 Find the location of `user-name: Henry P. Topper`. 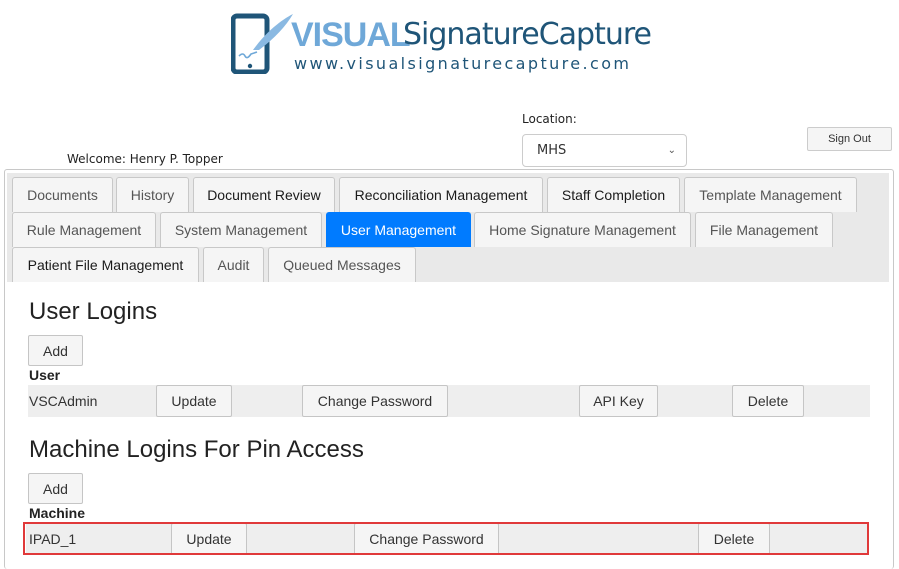

user-name: Henry P. Topper is located at coordinates (176, 159).